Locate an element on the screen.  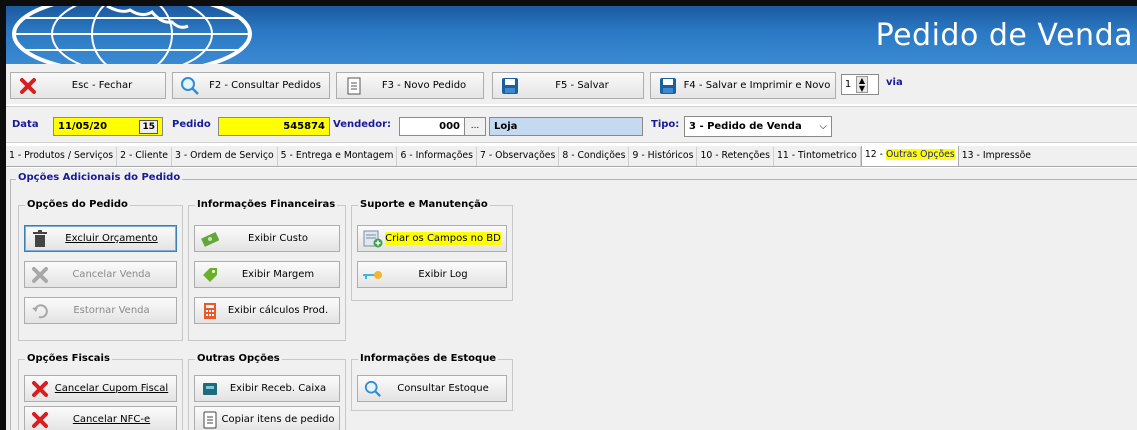
key-icon is located at coordinates (373, 275).